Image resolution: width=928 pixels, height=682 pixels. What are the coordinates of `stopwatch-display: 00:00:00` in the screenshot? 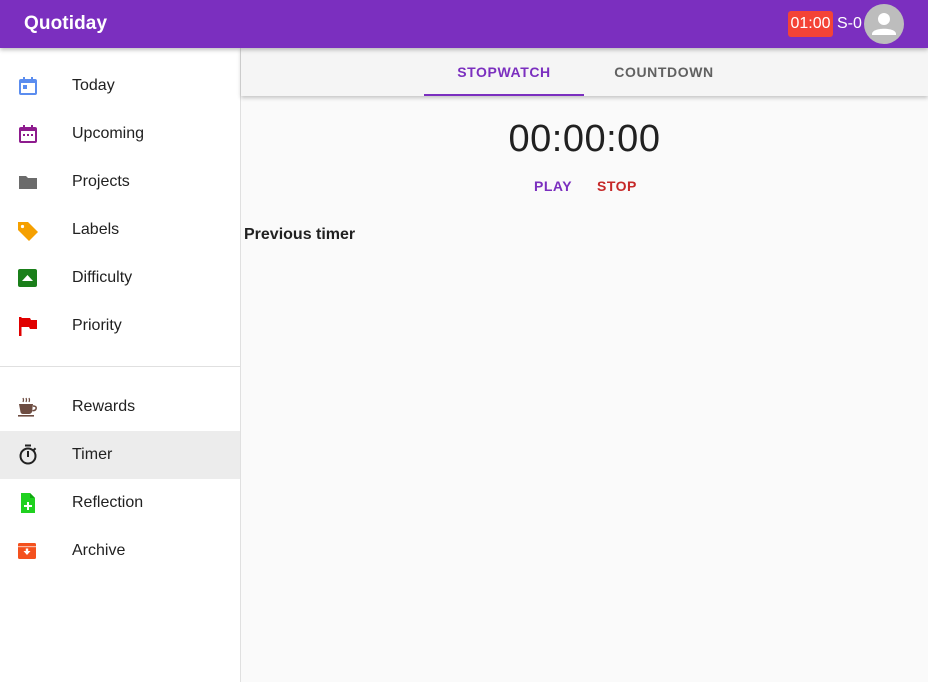 It's located at (584, 139).